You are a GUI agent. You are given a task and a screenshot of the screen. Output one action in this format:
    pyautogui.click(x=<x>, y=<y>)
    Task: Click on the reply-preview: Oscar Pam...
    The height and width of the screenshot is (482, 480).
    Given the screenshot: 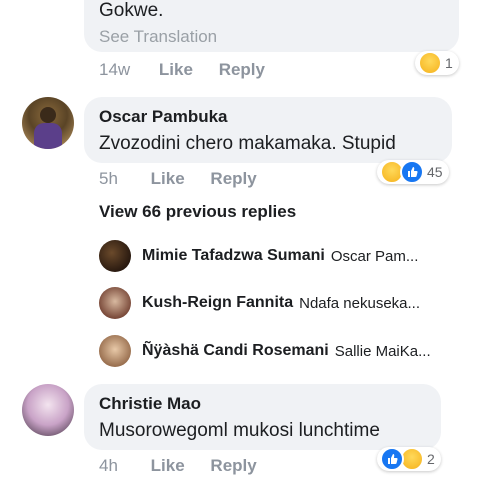 What is the action you would take?
    pyautogui.click(x=374, y=256)
    